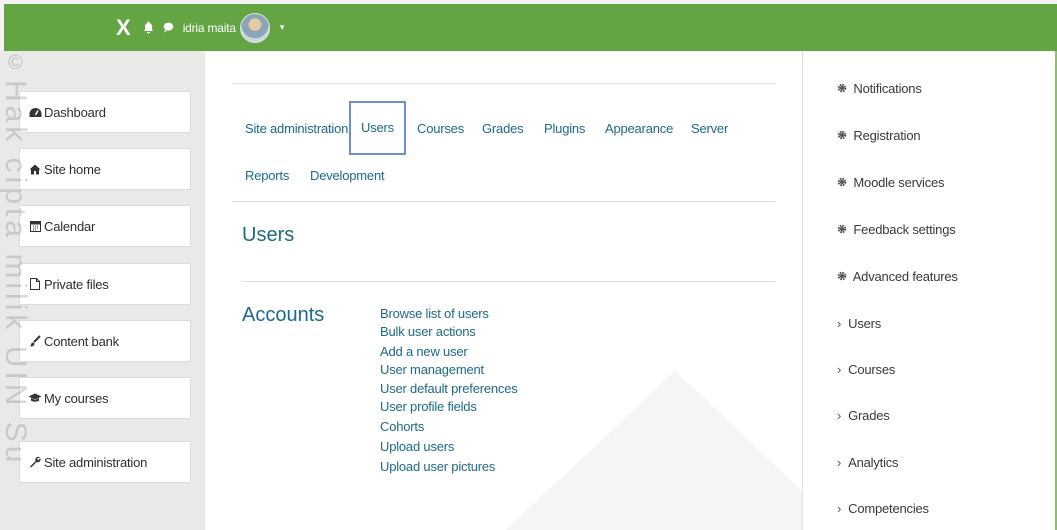 This screenshot has height=530, width=1057. I want to click on link-user-default-preferences: User default preferences, so click(449, 389).